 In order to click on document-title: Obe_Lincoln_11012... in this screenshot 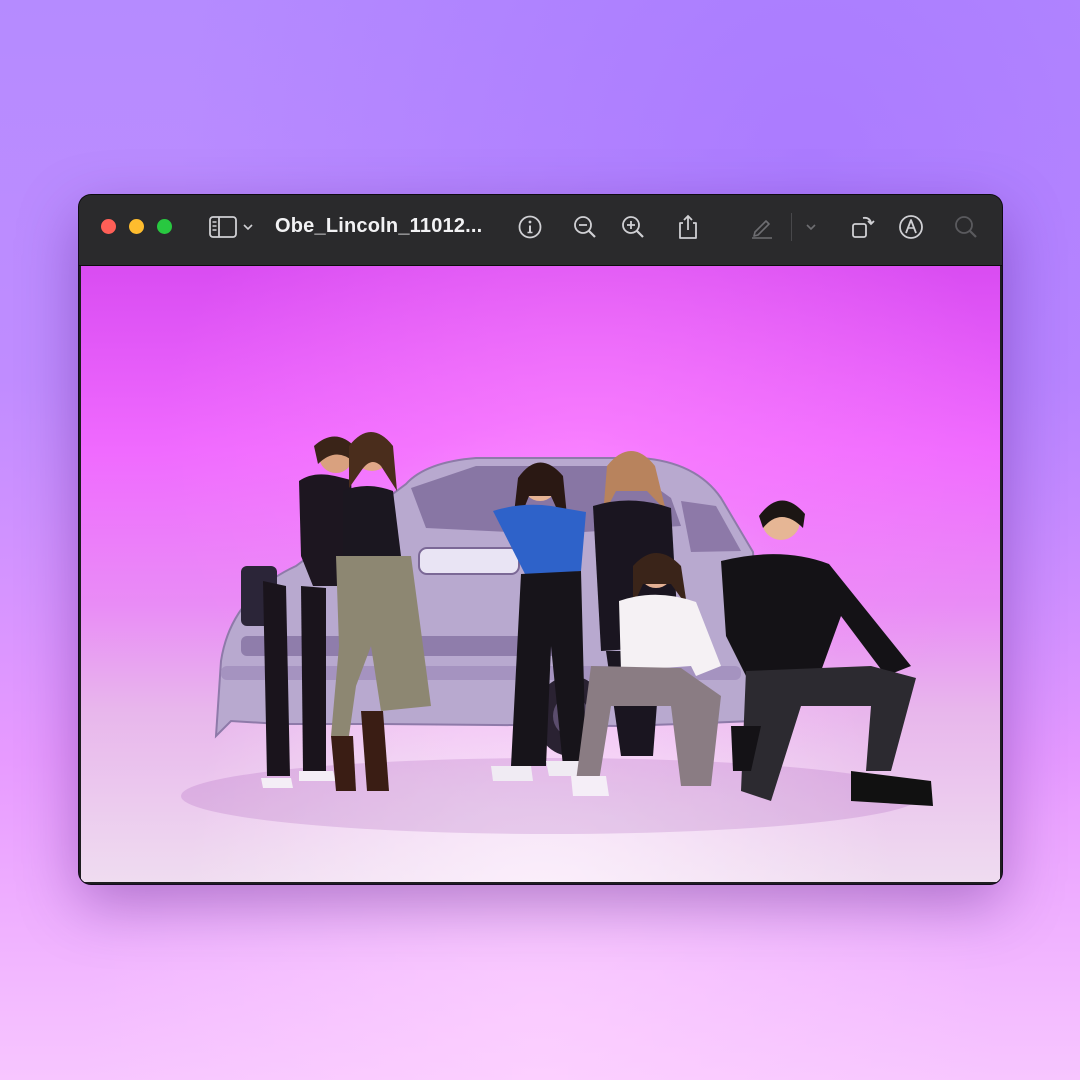, I will do `click(379, 226)`.